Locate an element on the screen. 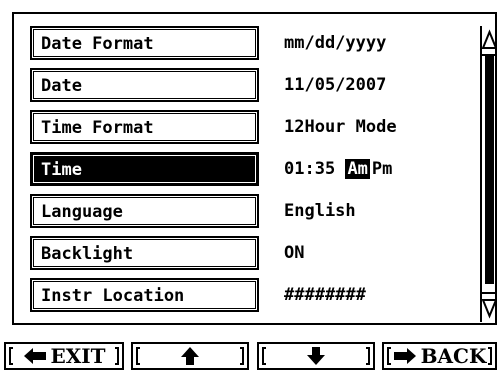 This screenshot has width=499, height=372. time-format-value: 12Hour Mode is located at coordinates (340, 127).